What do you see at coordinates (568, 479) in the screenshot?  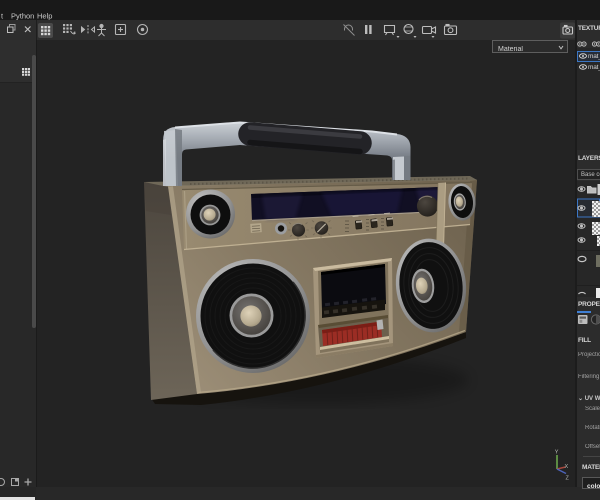 I see `svg-text: Z` at bounding box center [568, 479].